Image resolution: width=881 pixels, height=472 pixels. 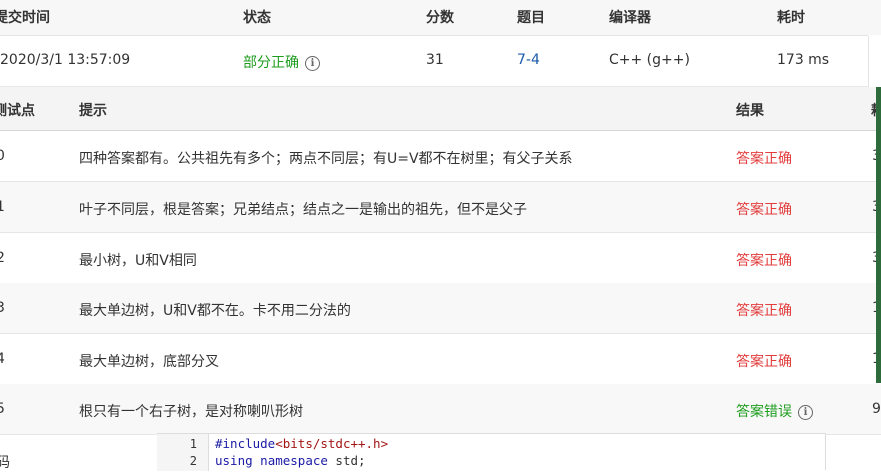 What do you see at coordinates (440, 18) in the screenshot?
I see `col-score: 分数` at bounding box center [440, 18].